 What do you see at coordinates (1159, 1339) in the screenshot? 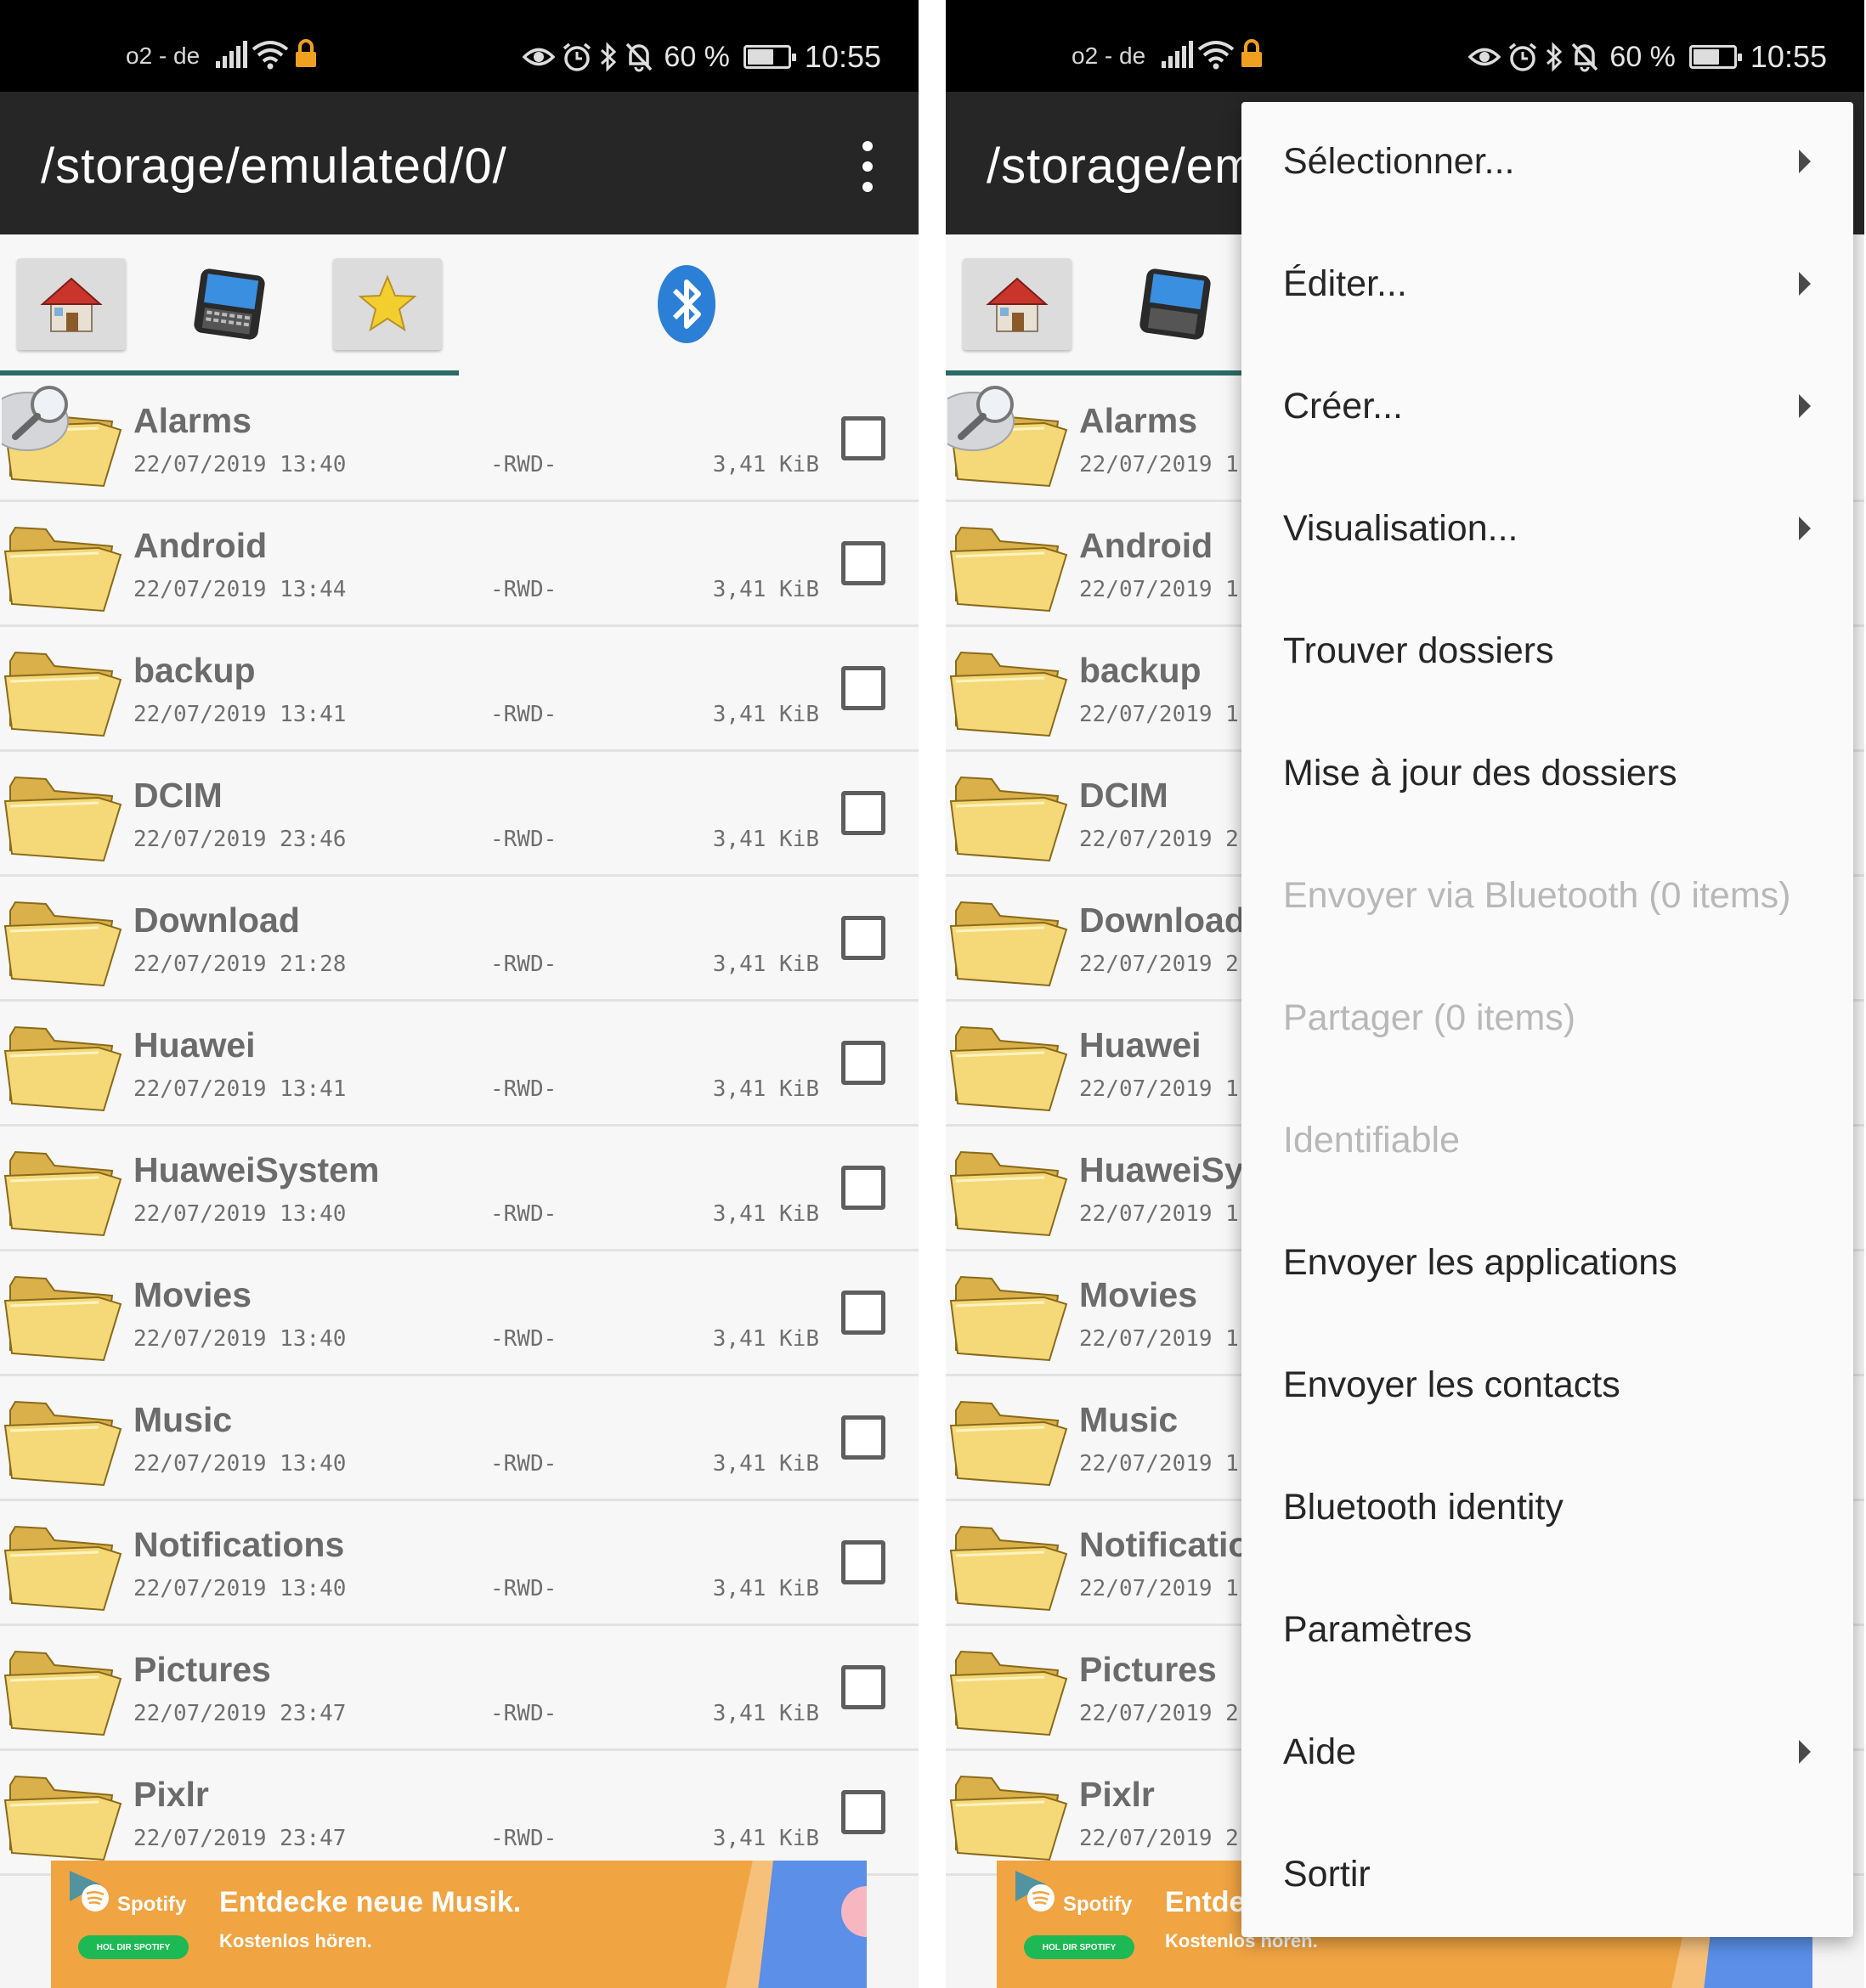
I see `file-date: 22/07/2019 1` at bounding box center [1159, 1339].